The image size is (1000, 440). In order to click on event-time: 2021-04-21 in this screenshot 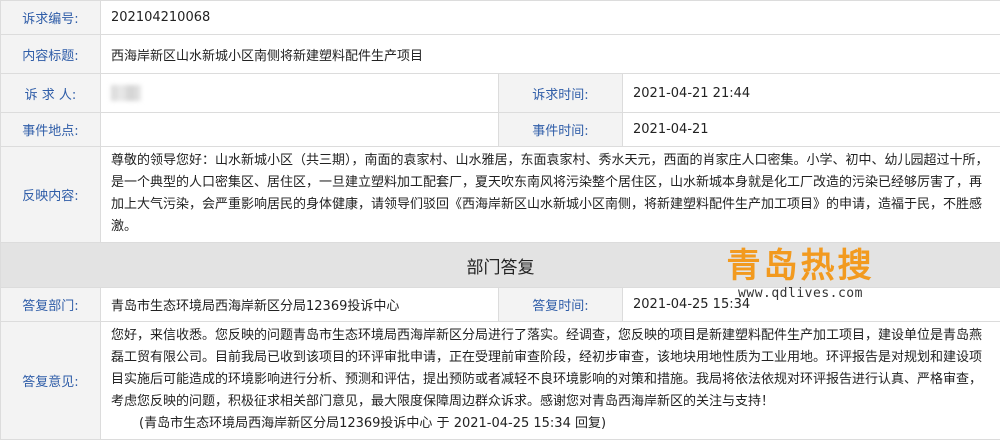, I will do `click(811, 130)`.